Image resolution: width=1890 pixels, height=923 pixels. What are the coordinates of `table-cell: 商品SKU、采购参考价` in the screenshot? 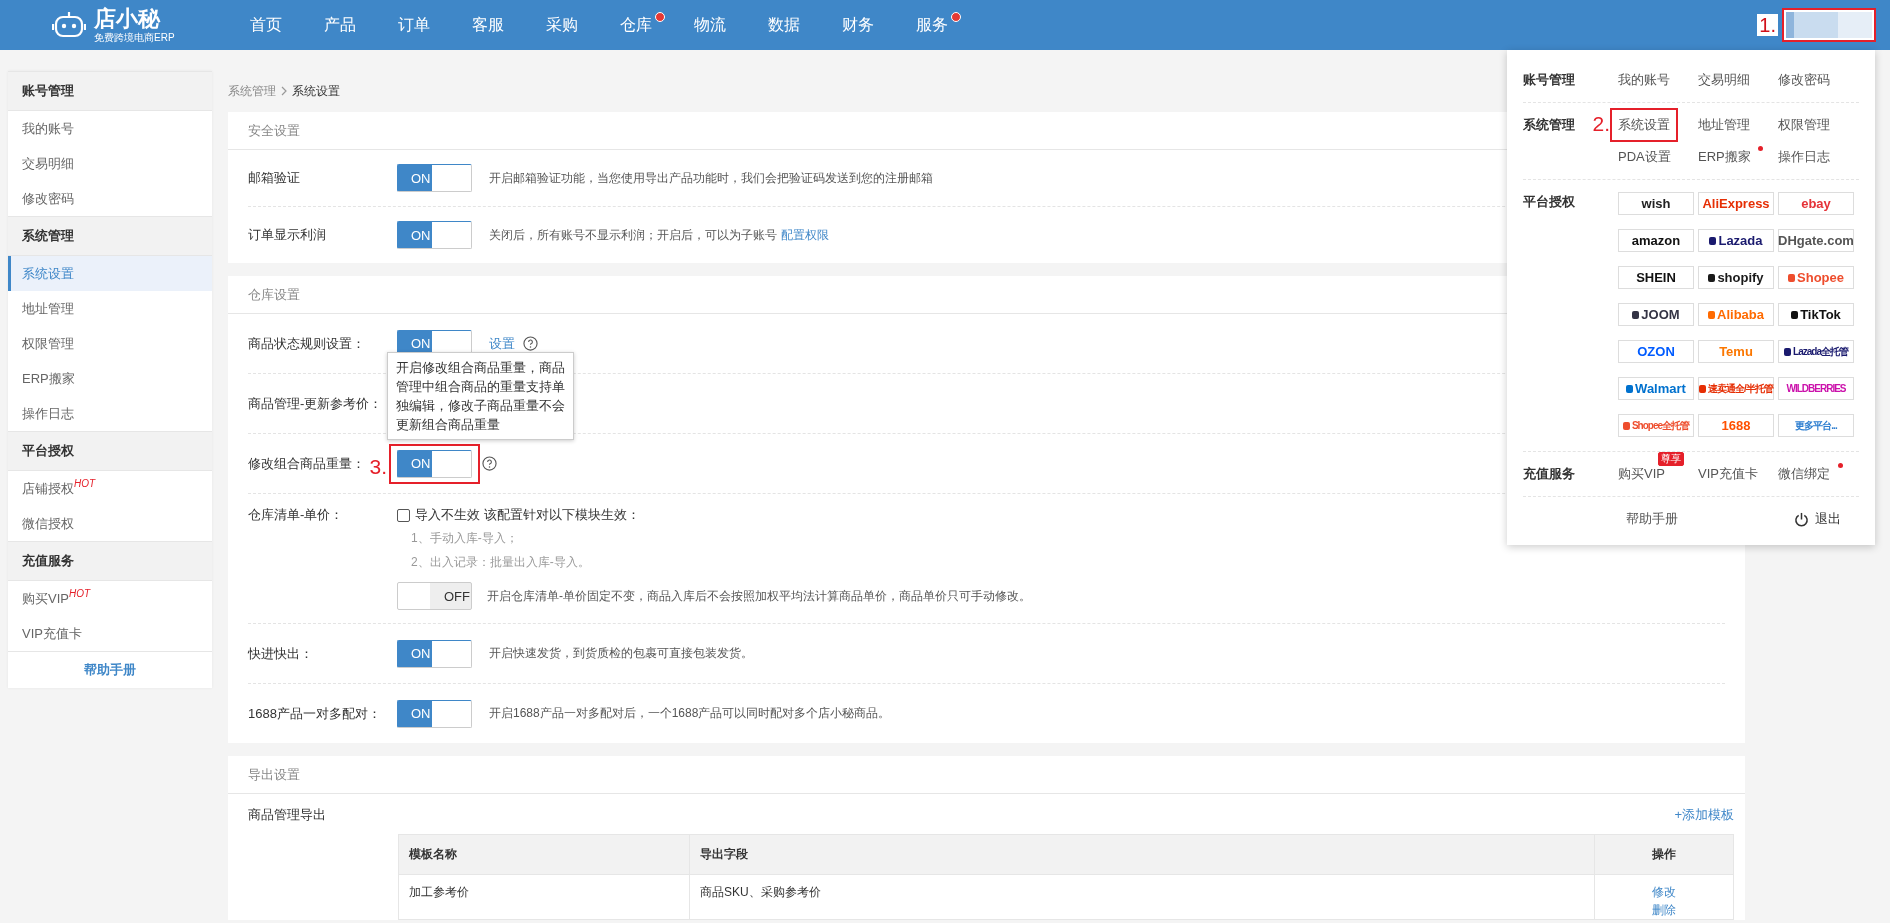 It's located at (1142, 897).